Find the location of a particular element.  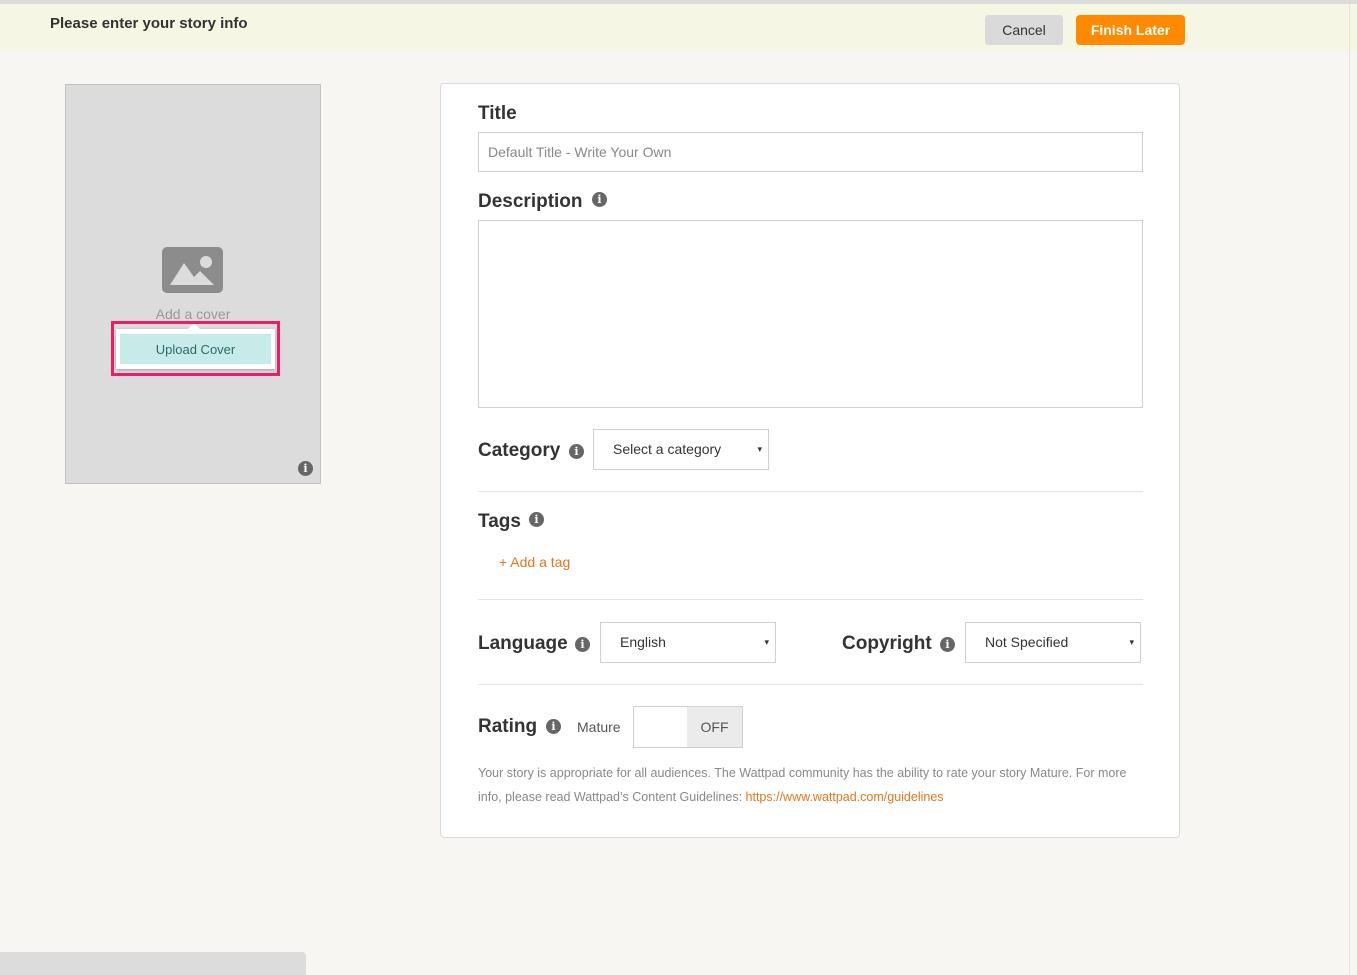

description-textarea is located at coordinates (810, 314).